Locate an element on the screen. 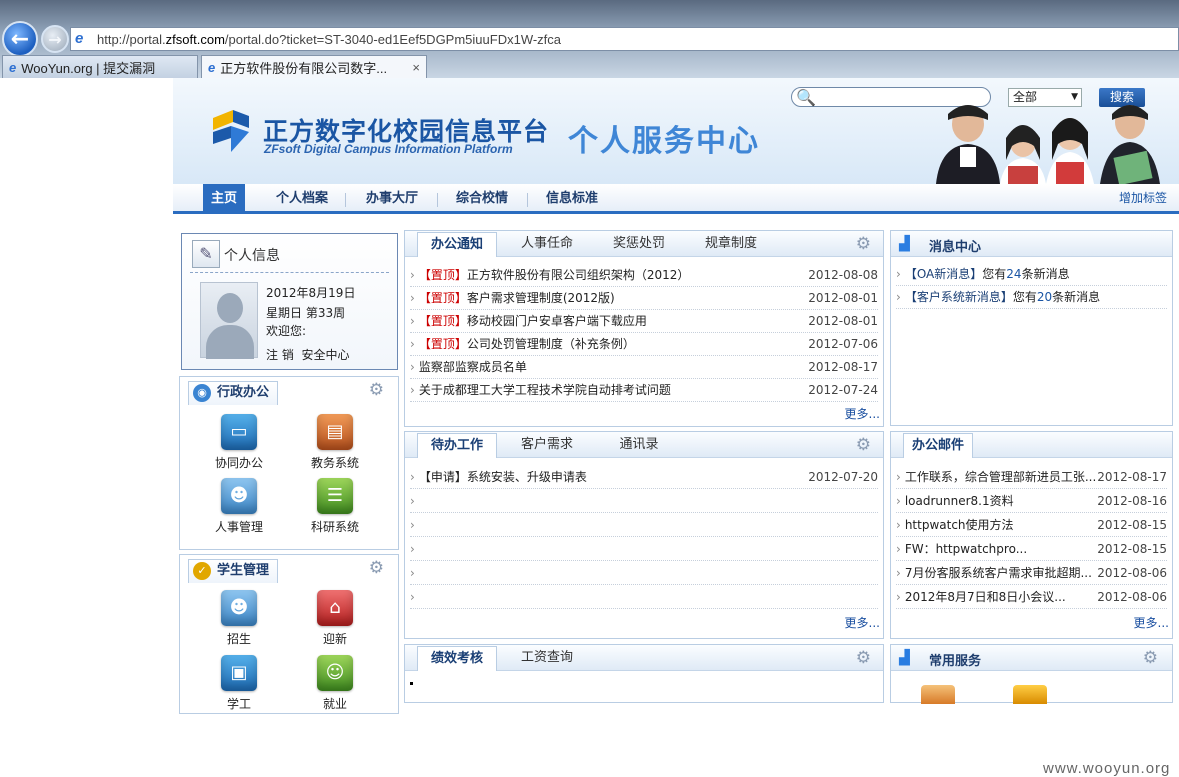 This screenshot has height=777, width=1179. close-icon: × is located at coordinates (416, 67).